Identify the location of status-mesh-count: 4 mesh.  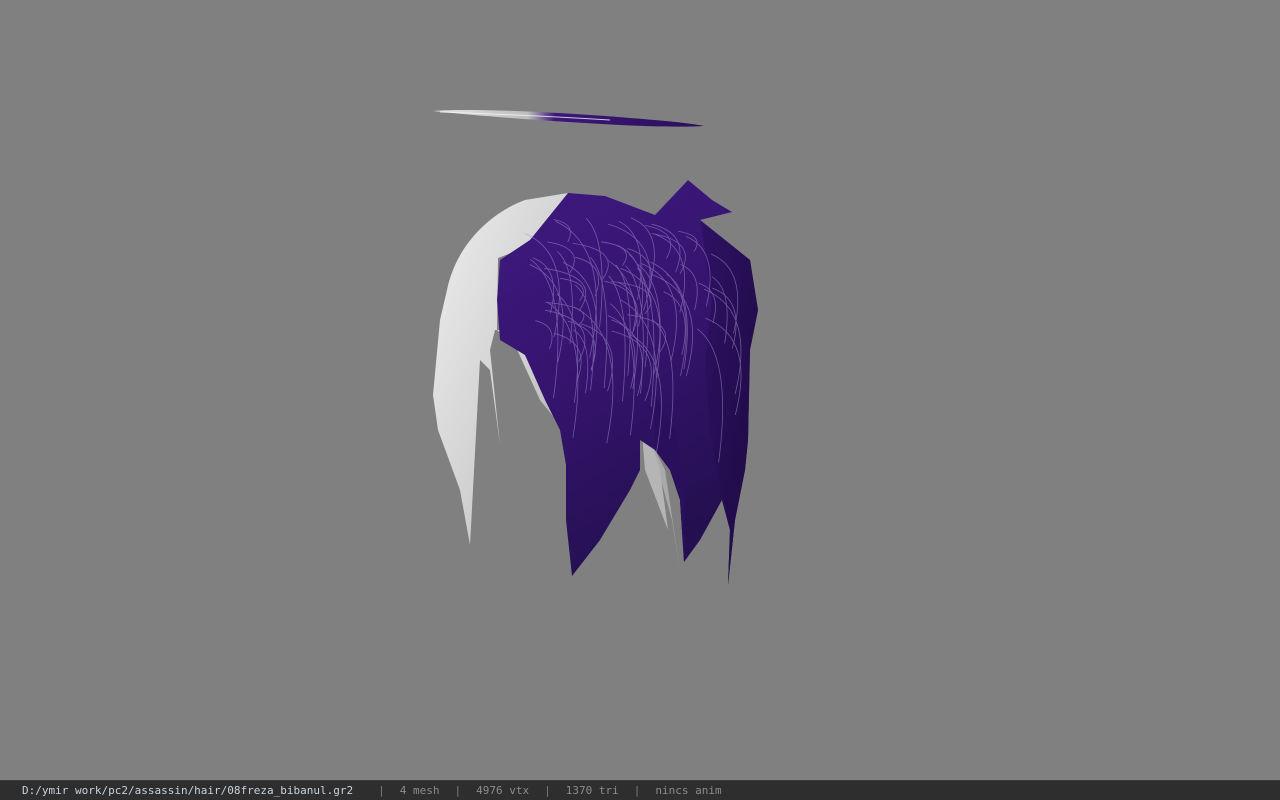
(419, 790).